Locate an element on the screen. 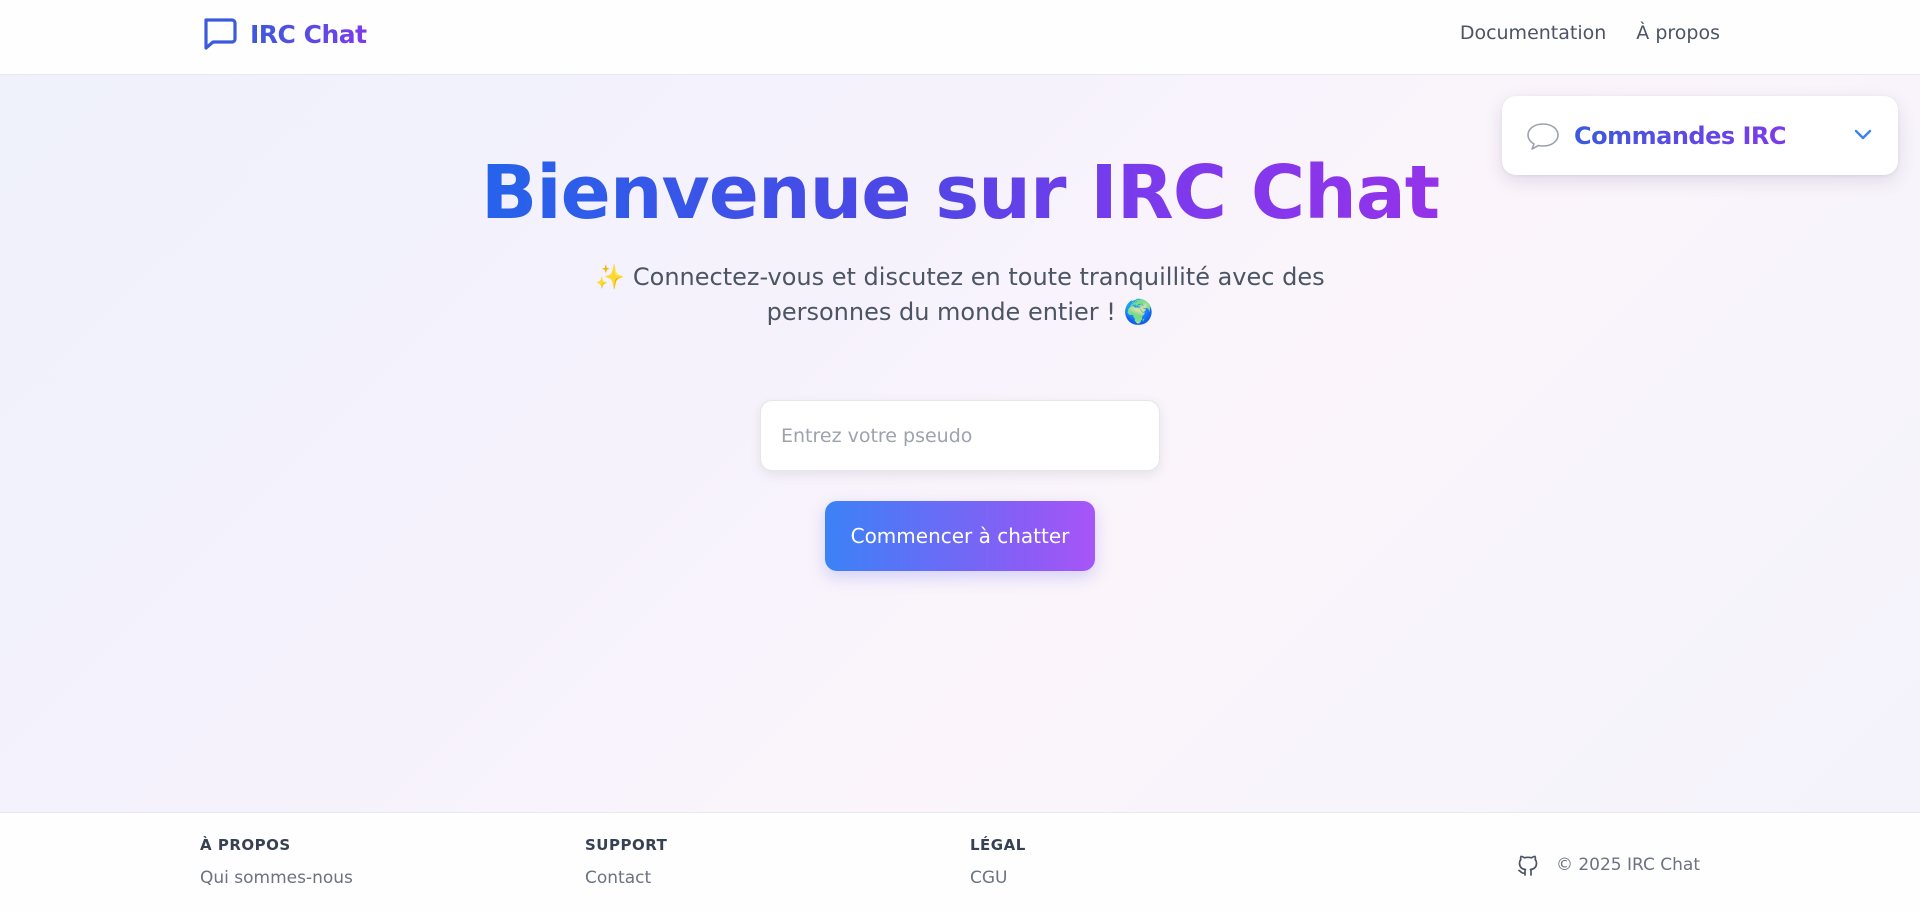  irc-commands-title: Commandes IRC is located at coordinates (1680, 135).